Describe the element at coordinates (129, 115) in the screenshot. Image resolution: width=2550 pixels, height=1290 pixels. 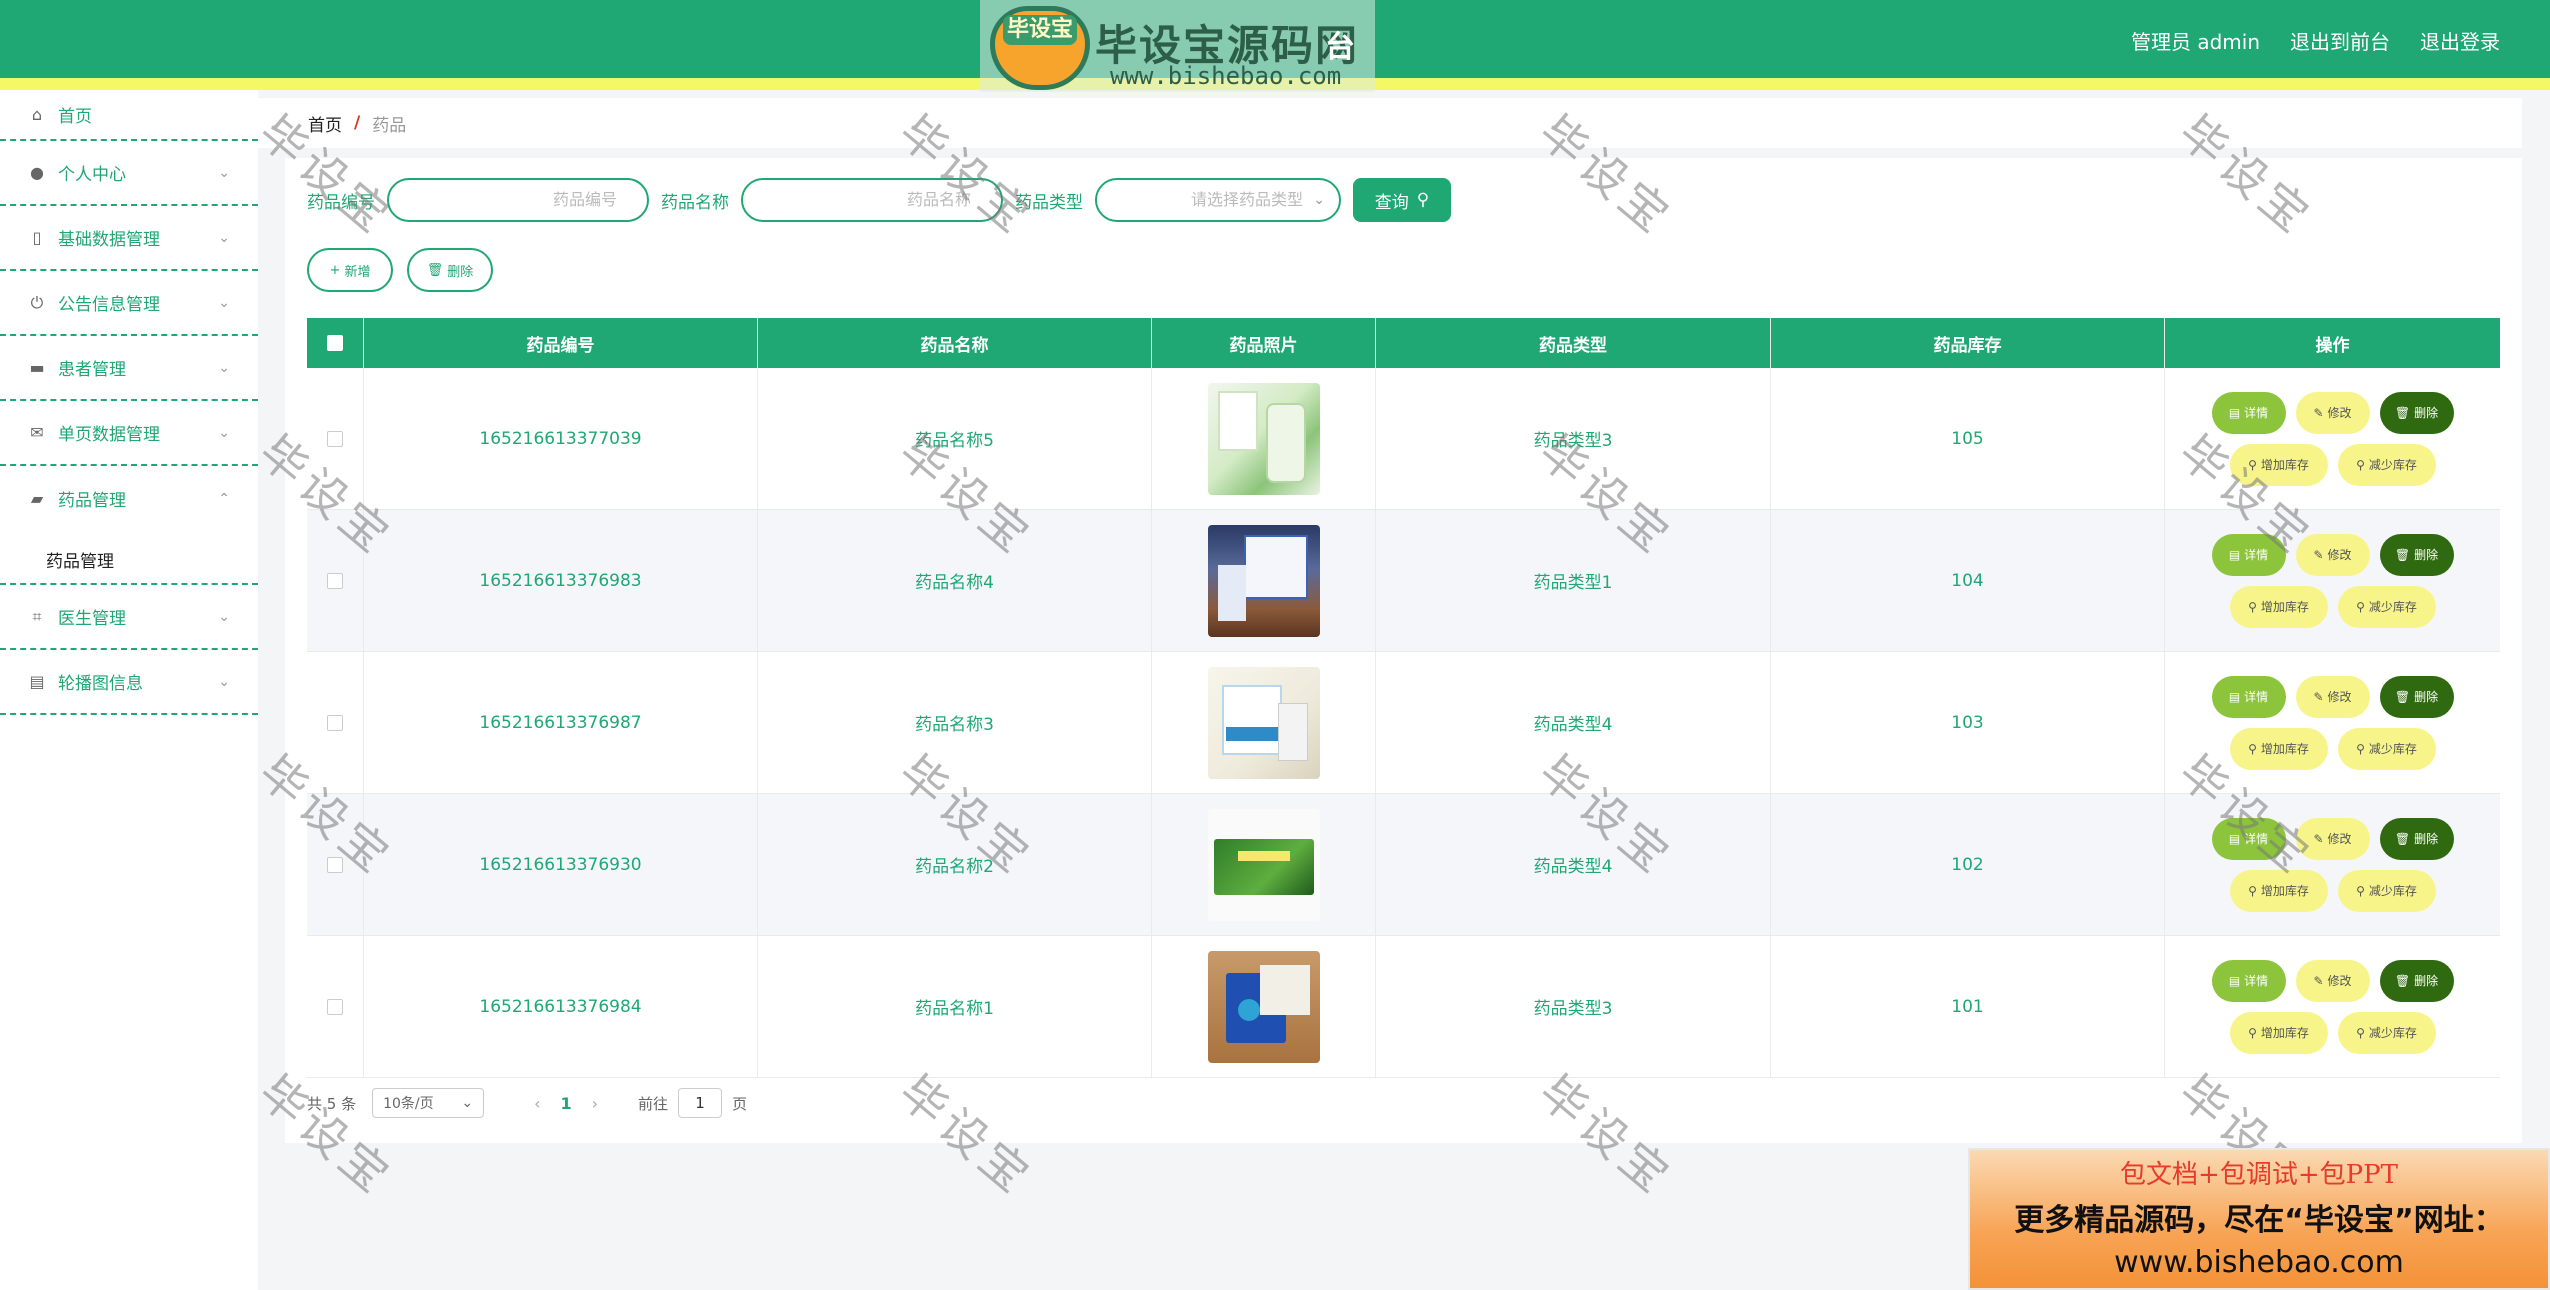
I see `sidebar-item-home: ⌂ 首页` at that location.